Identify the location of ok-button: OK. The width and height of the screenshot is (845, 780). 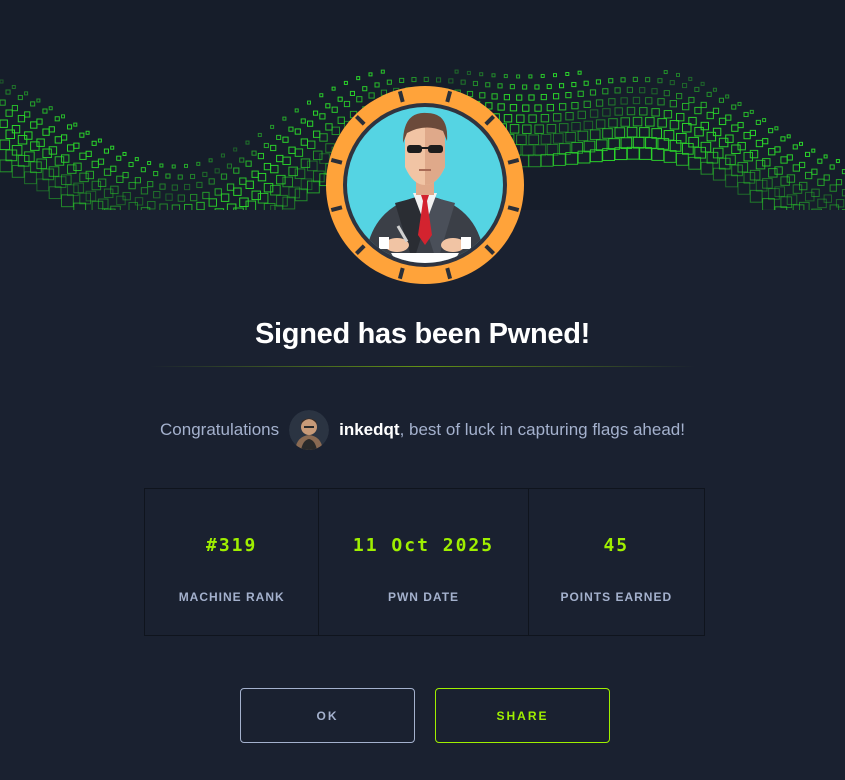
(327, 715).